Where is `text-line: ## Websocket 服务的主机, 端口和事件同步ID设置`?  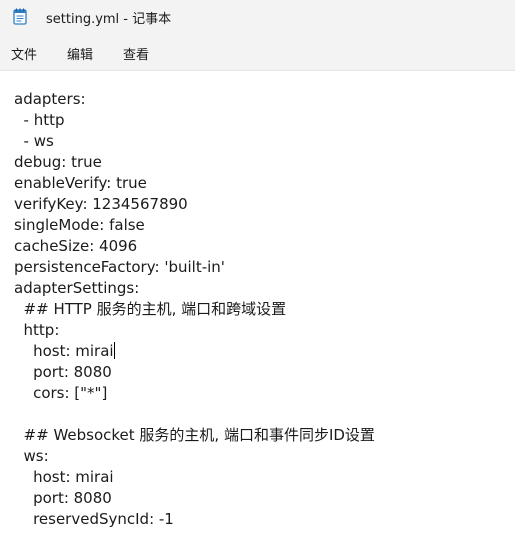
text-line: ## Websocket 服务的主机, 端口和事件同步ID设置 is located at coordinates (194, 435).